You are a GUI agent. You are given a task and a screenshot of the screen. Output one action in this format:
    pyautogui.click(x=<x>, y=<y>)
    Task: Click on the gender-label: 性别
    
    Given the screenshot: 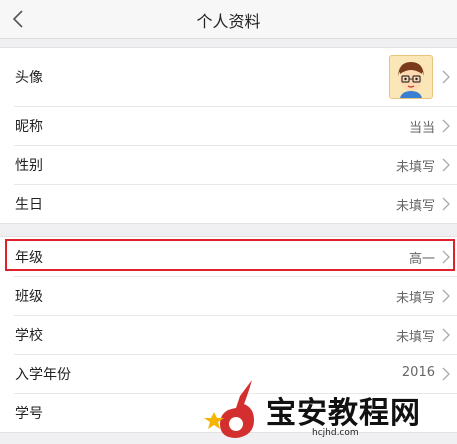 What is the action you would take?
    pyautogui.click(x=29, y=166)
    